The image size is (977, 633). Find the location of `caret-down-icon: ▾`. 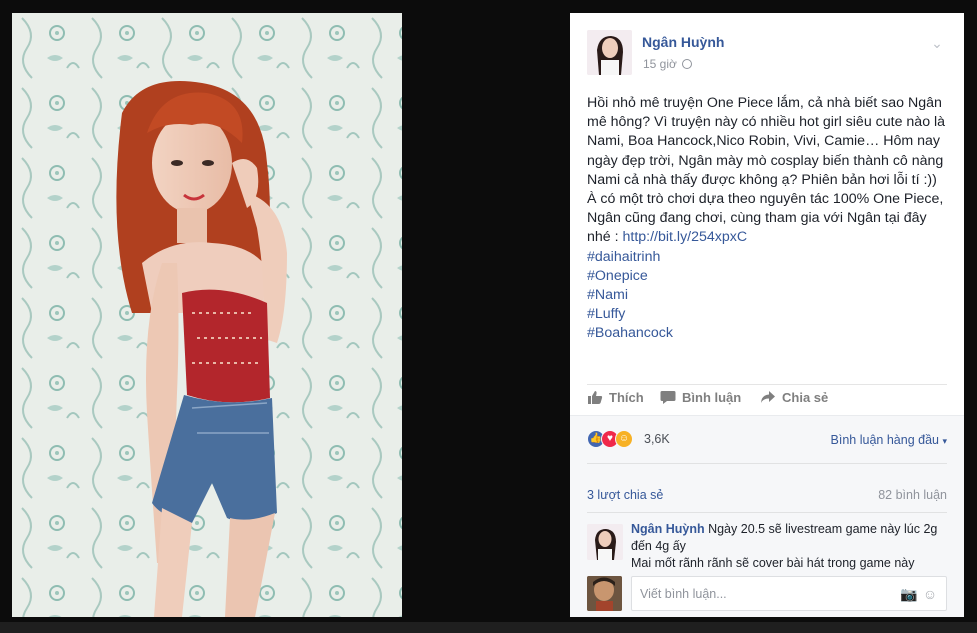

caret-down-icon: ▾ is located at coordinates (944, 441).